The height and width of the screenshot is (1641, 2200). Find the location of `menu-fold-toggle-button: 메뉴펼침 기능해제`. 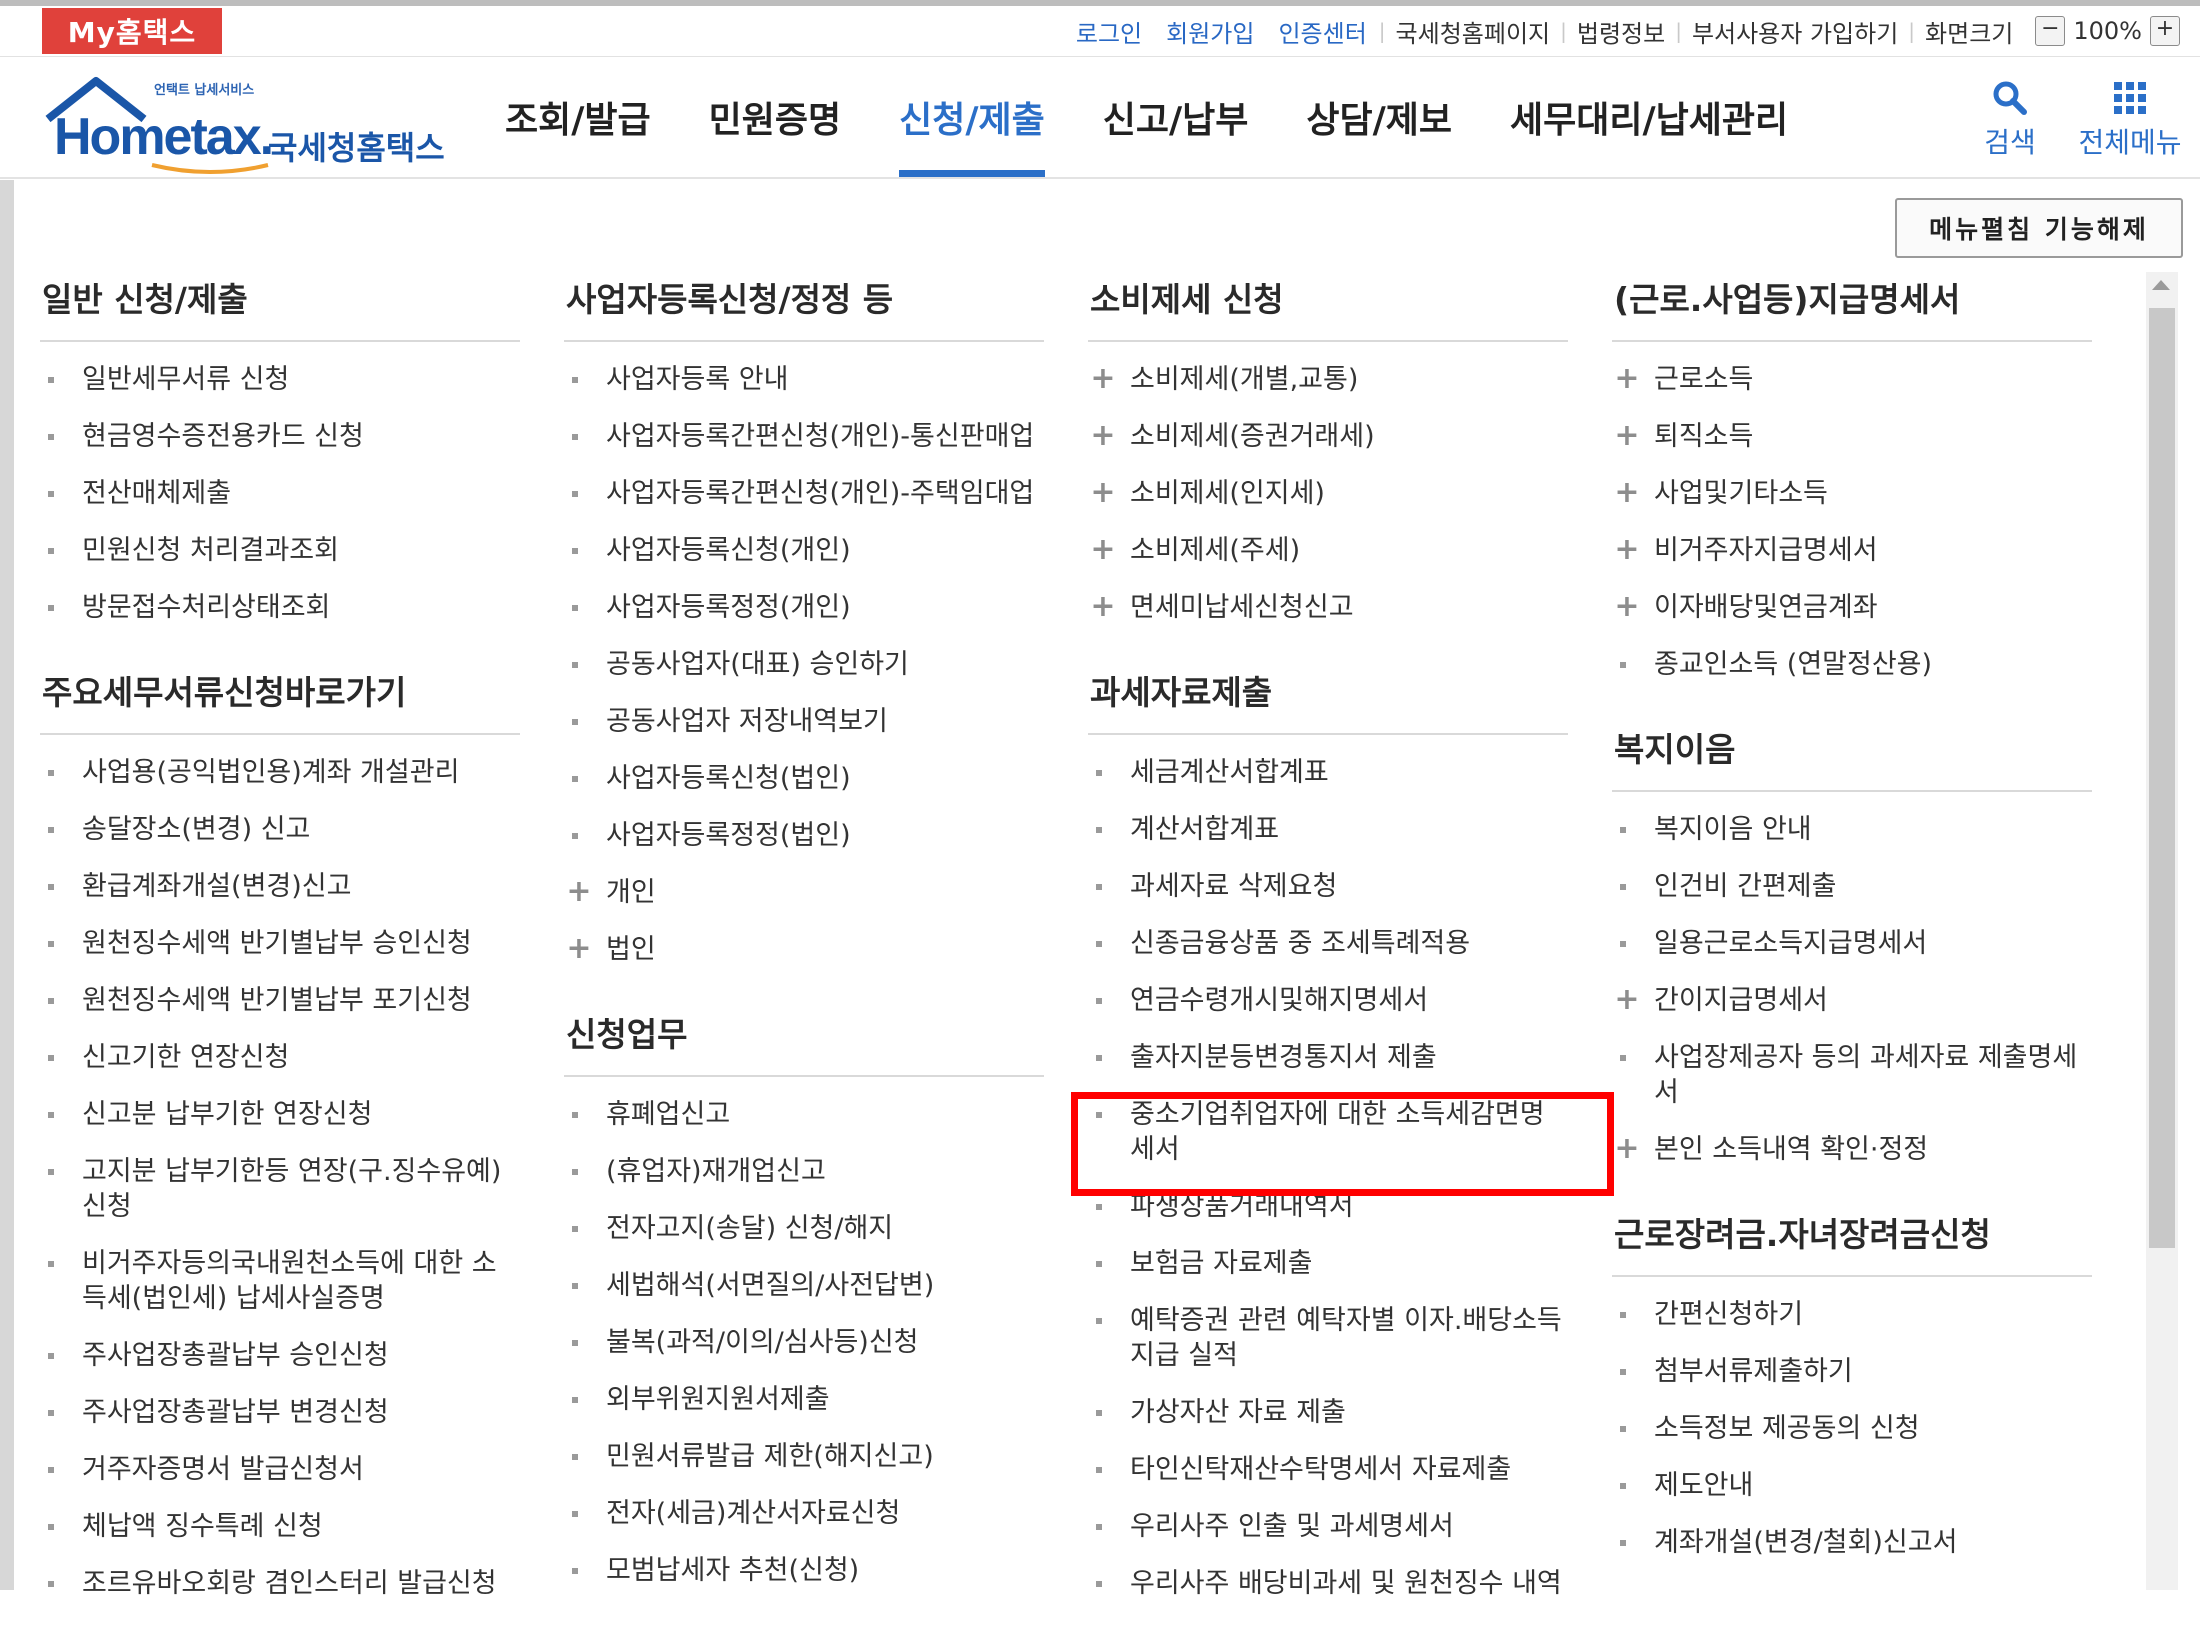

menu-fold-toggle-button: 메뉴펼침 기능해제 is located at coordinates (2039, 228).